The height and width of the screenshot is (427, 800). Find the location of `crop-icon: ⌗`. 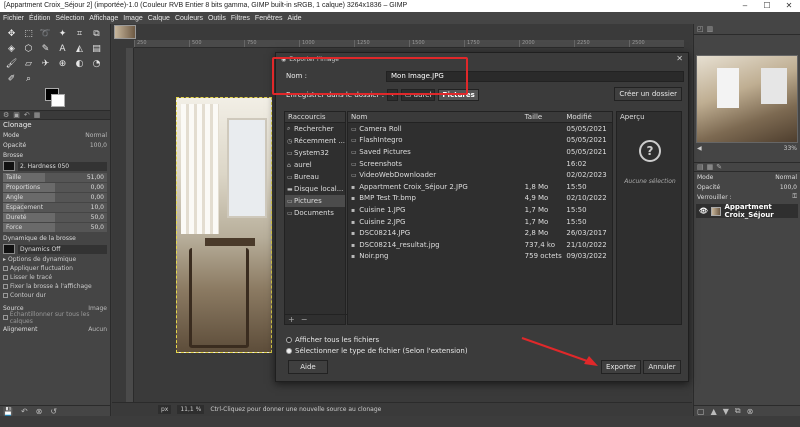

crop-icon: ⌗ is located at coordinates (79, 33).